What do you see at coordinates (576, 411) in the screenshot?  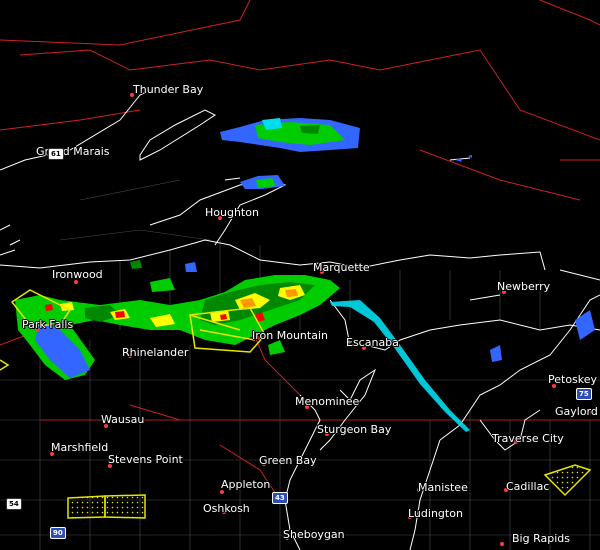 I see `city-label-gaylord: Gaylord` at bounding box center [576, 411].